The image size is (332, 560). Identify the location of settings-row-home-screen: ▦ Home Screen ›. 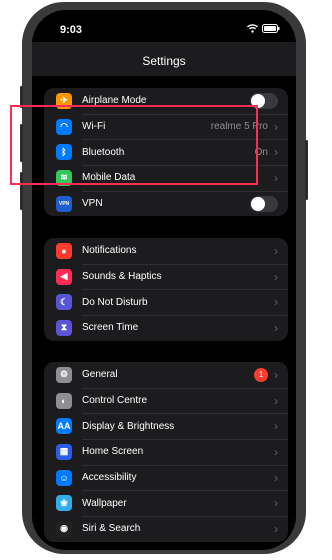
(166, 452).